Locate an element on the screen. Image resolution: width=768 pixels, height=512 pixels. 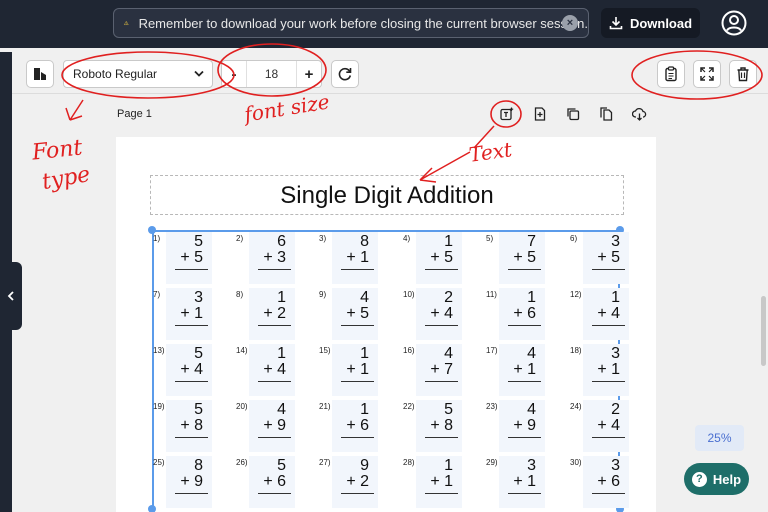
problem-item: 26) 5 + 6 is located at coordinates (270, 482).